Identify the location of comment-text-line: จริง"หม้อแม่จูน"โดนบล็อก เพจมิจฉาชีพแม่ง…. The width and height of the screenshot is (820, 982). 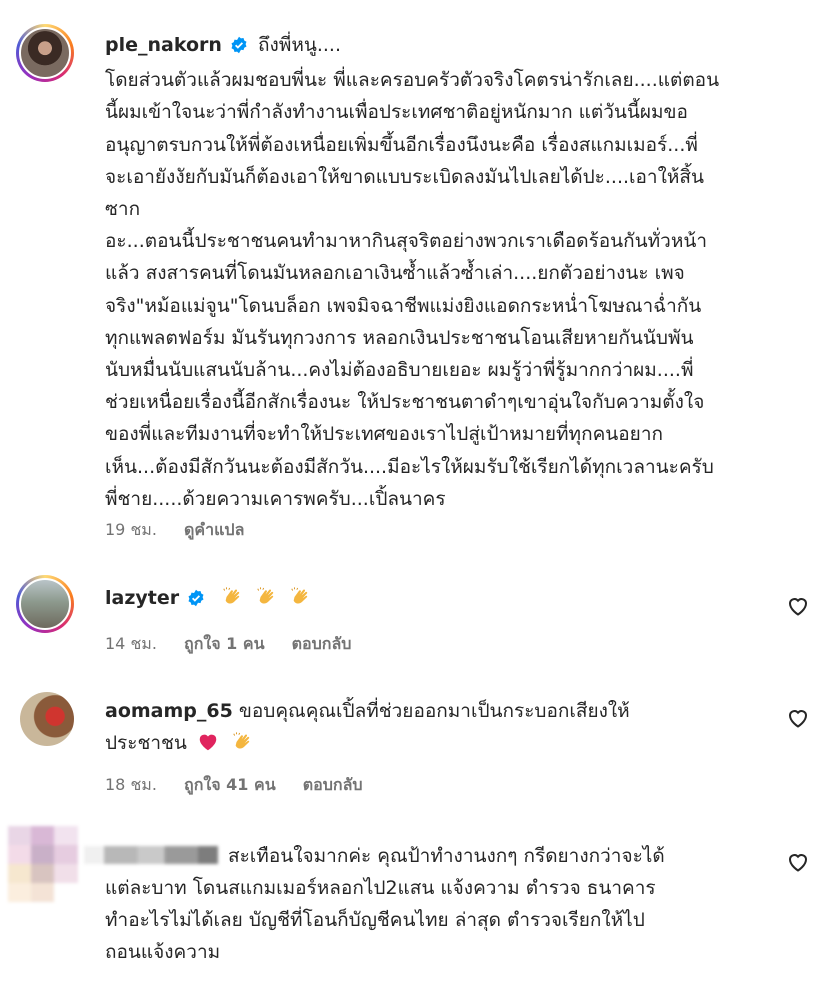
(403, 305).